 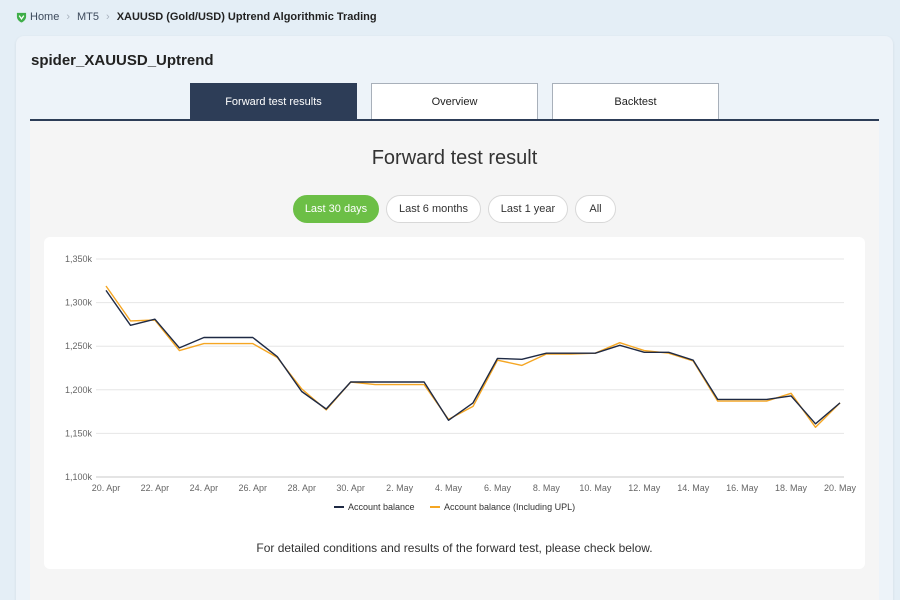 I want to click on breadcrumb-mt5-link: MT5, so click(x=88, y=17).